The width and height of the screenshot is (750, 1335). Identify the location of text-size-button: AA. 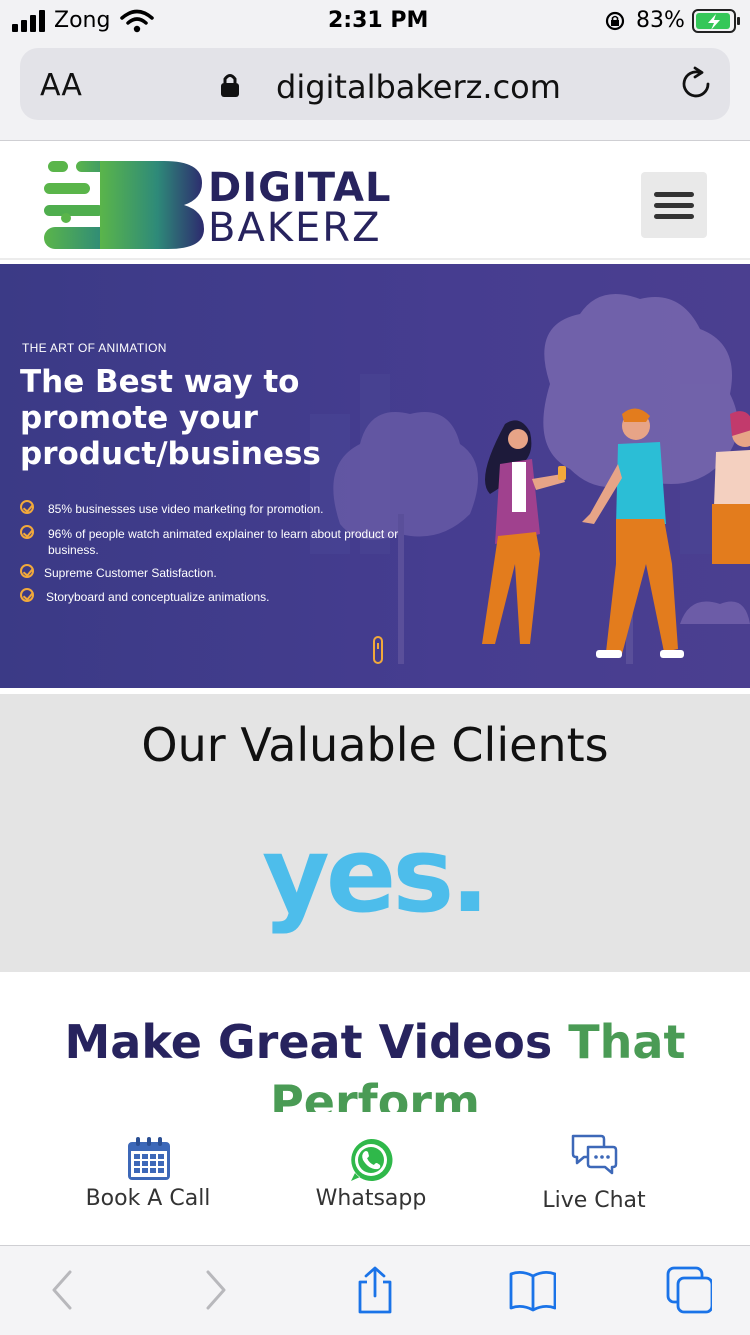
(61, 85).